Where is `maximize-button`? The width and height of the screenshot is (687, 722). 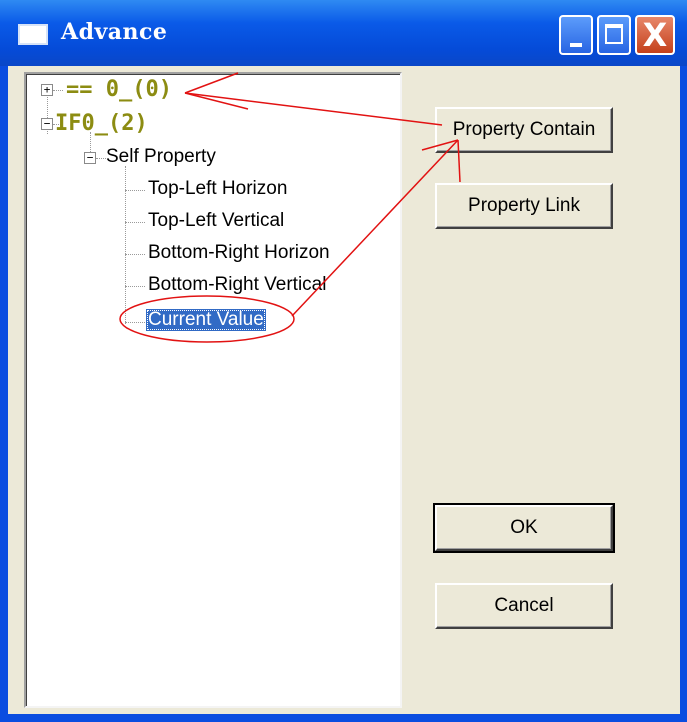
maximize-button is located at coordinates (614, 35).